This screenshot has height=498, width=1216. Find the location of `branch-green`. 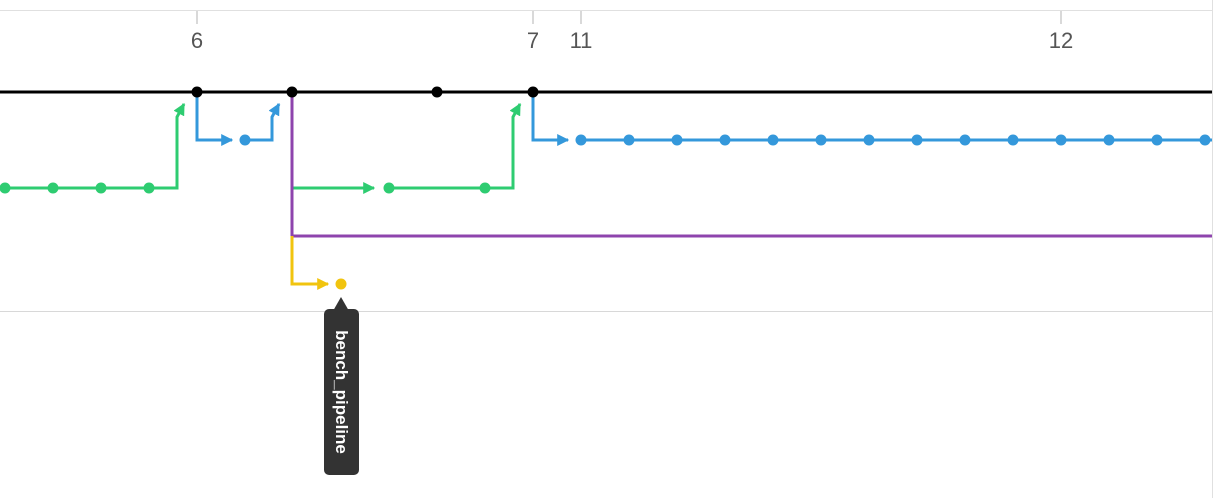

branch-green is located at coordinates (261, 148).